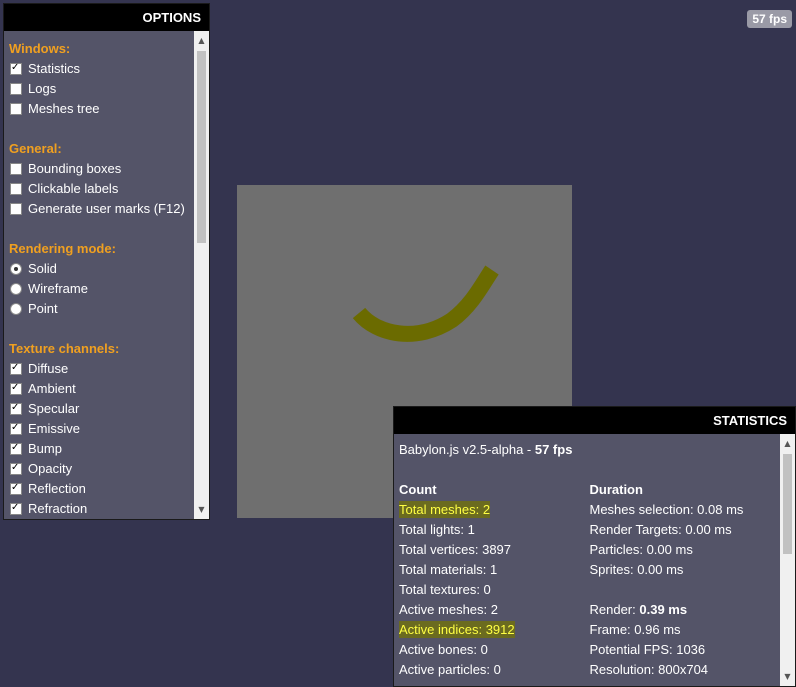 The height and width of the screenshot is (687, 796). What do you see at coordinates (102, 489) in the screenshot?
I see `checkbox-reflection: Reflection` at bounding box center [102, 489].